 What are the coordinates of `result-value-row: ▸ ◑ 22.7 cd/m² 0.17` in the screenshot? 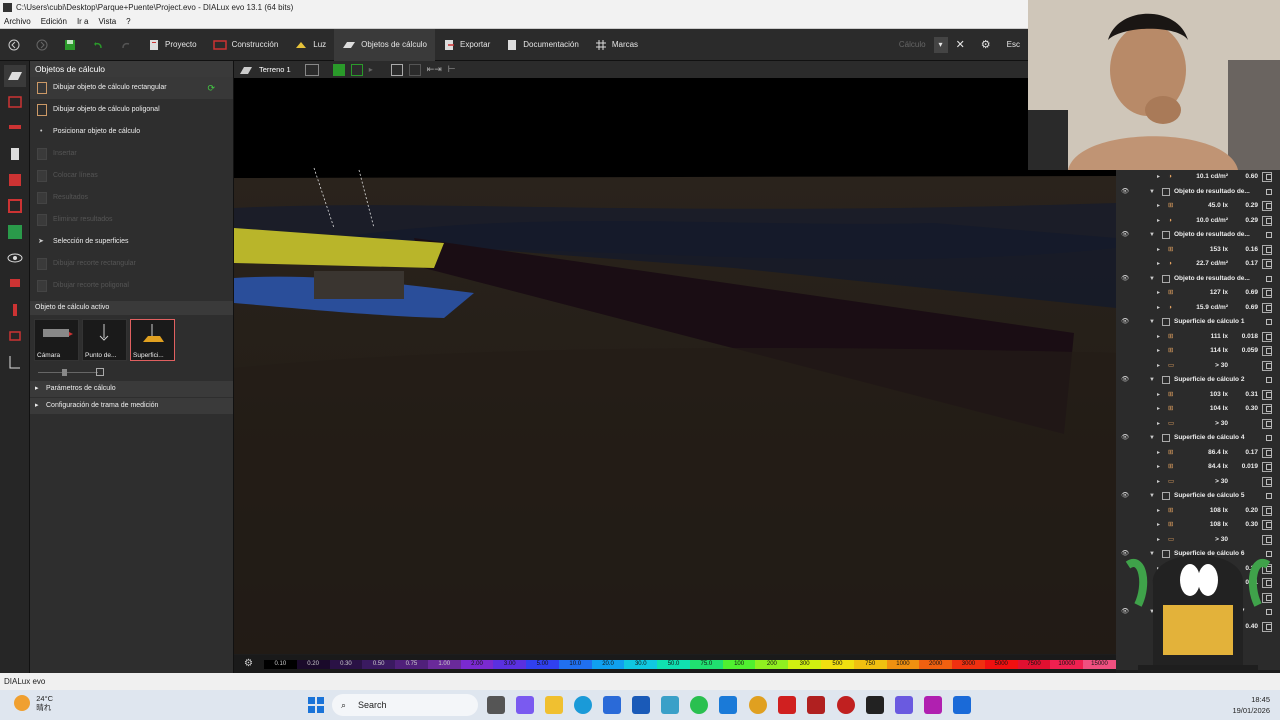 It's located at (1198, 264).